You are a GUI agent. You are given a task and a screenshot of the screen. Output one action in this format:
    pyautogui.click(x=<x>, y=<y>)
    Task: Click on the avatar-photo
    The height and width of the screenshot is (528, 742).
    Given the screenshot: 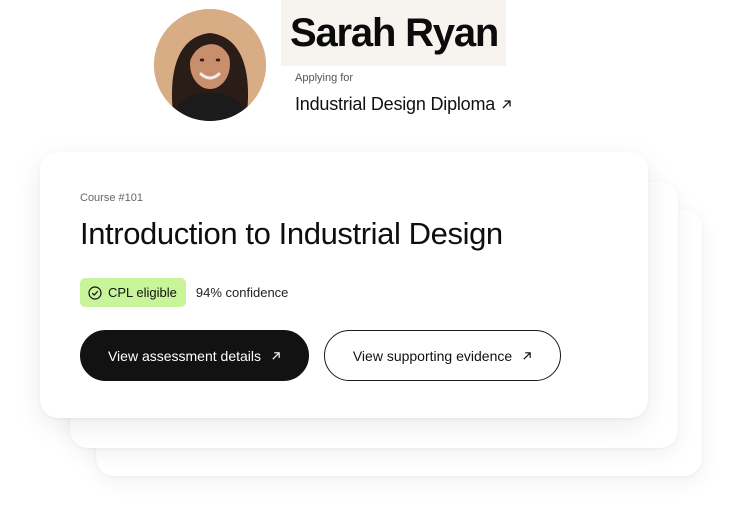 What is the action you would take?
    pyautogui.click(x=210, y=65)
    